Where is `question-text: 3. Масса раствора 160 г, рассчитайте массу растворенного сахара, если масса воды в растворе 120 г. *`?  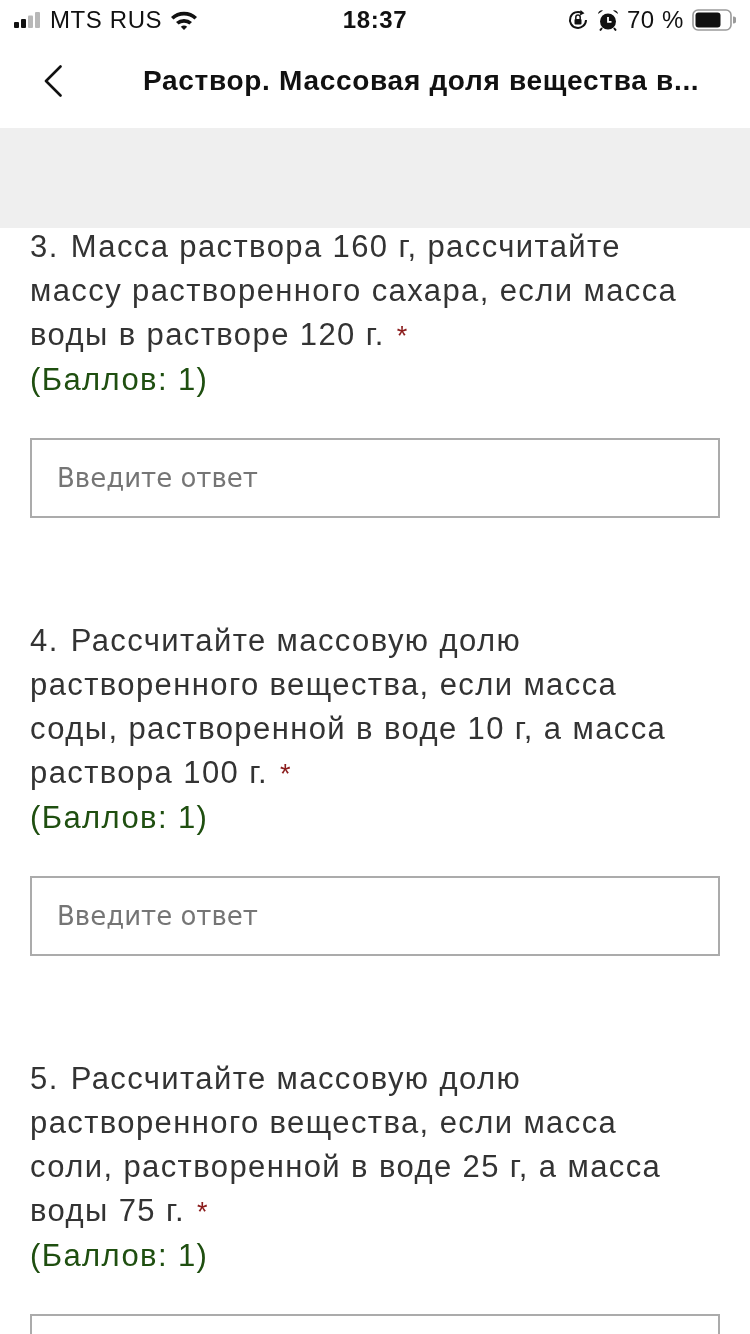 question-text: 3. Масса раствора 160 г, рассчитайте массу растворенного сахара, если масса воды в растворе 120 г. * is located at coordinates (354, 291).